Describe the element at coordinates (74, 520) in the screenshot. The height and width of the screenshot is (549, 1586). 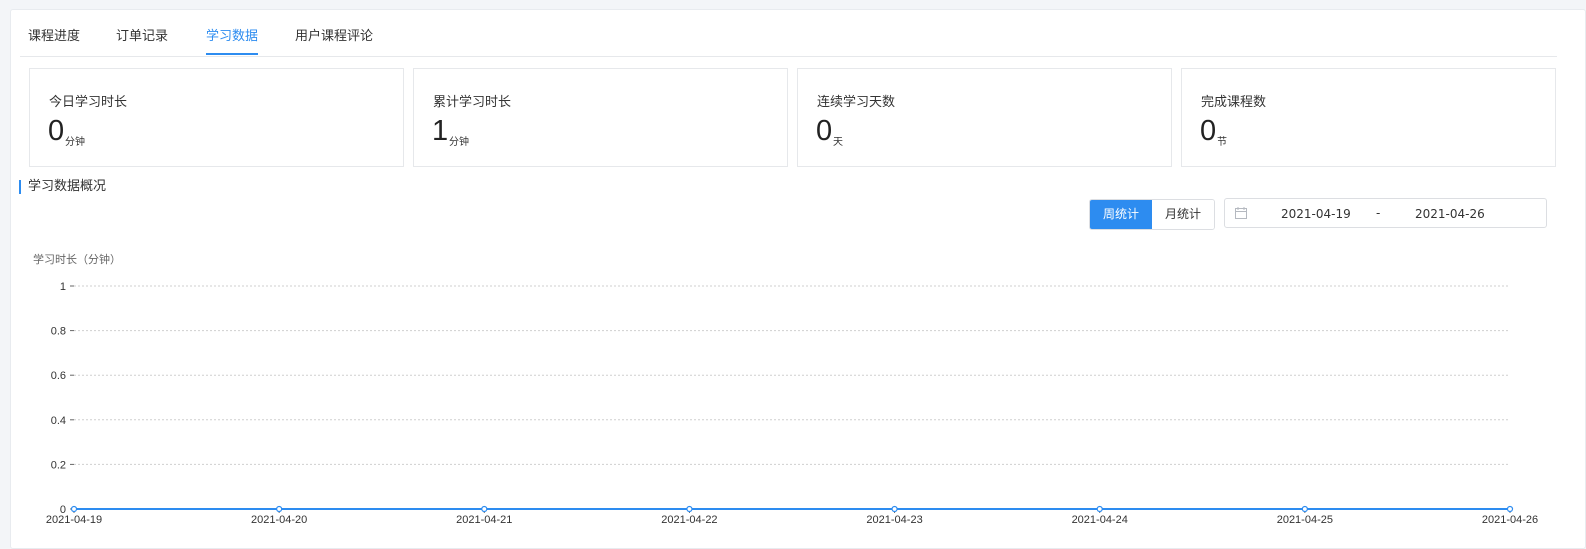
I see `x-tick-label: 2021-04-19` at that location.